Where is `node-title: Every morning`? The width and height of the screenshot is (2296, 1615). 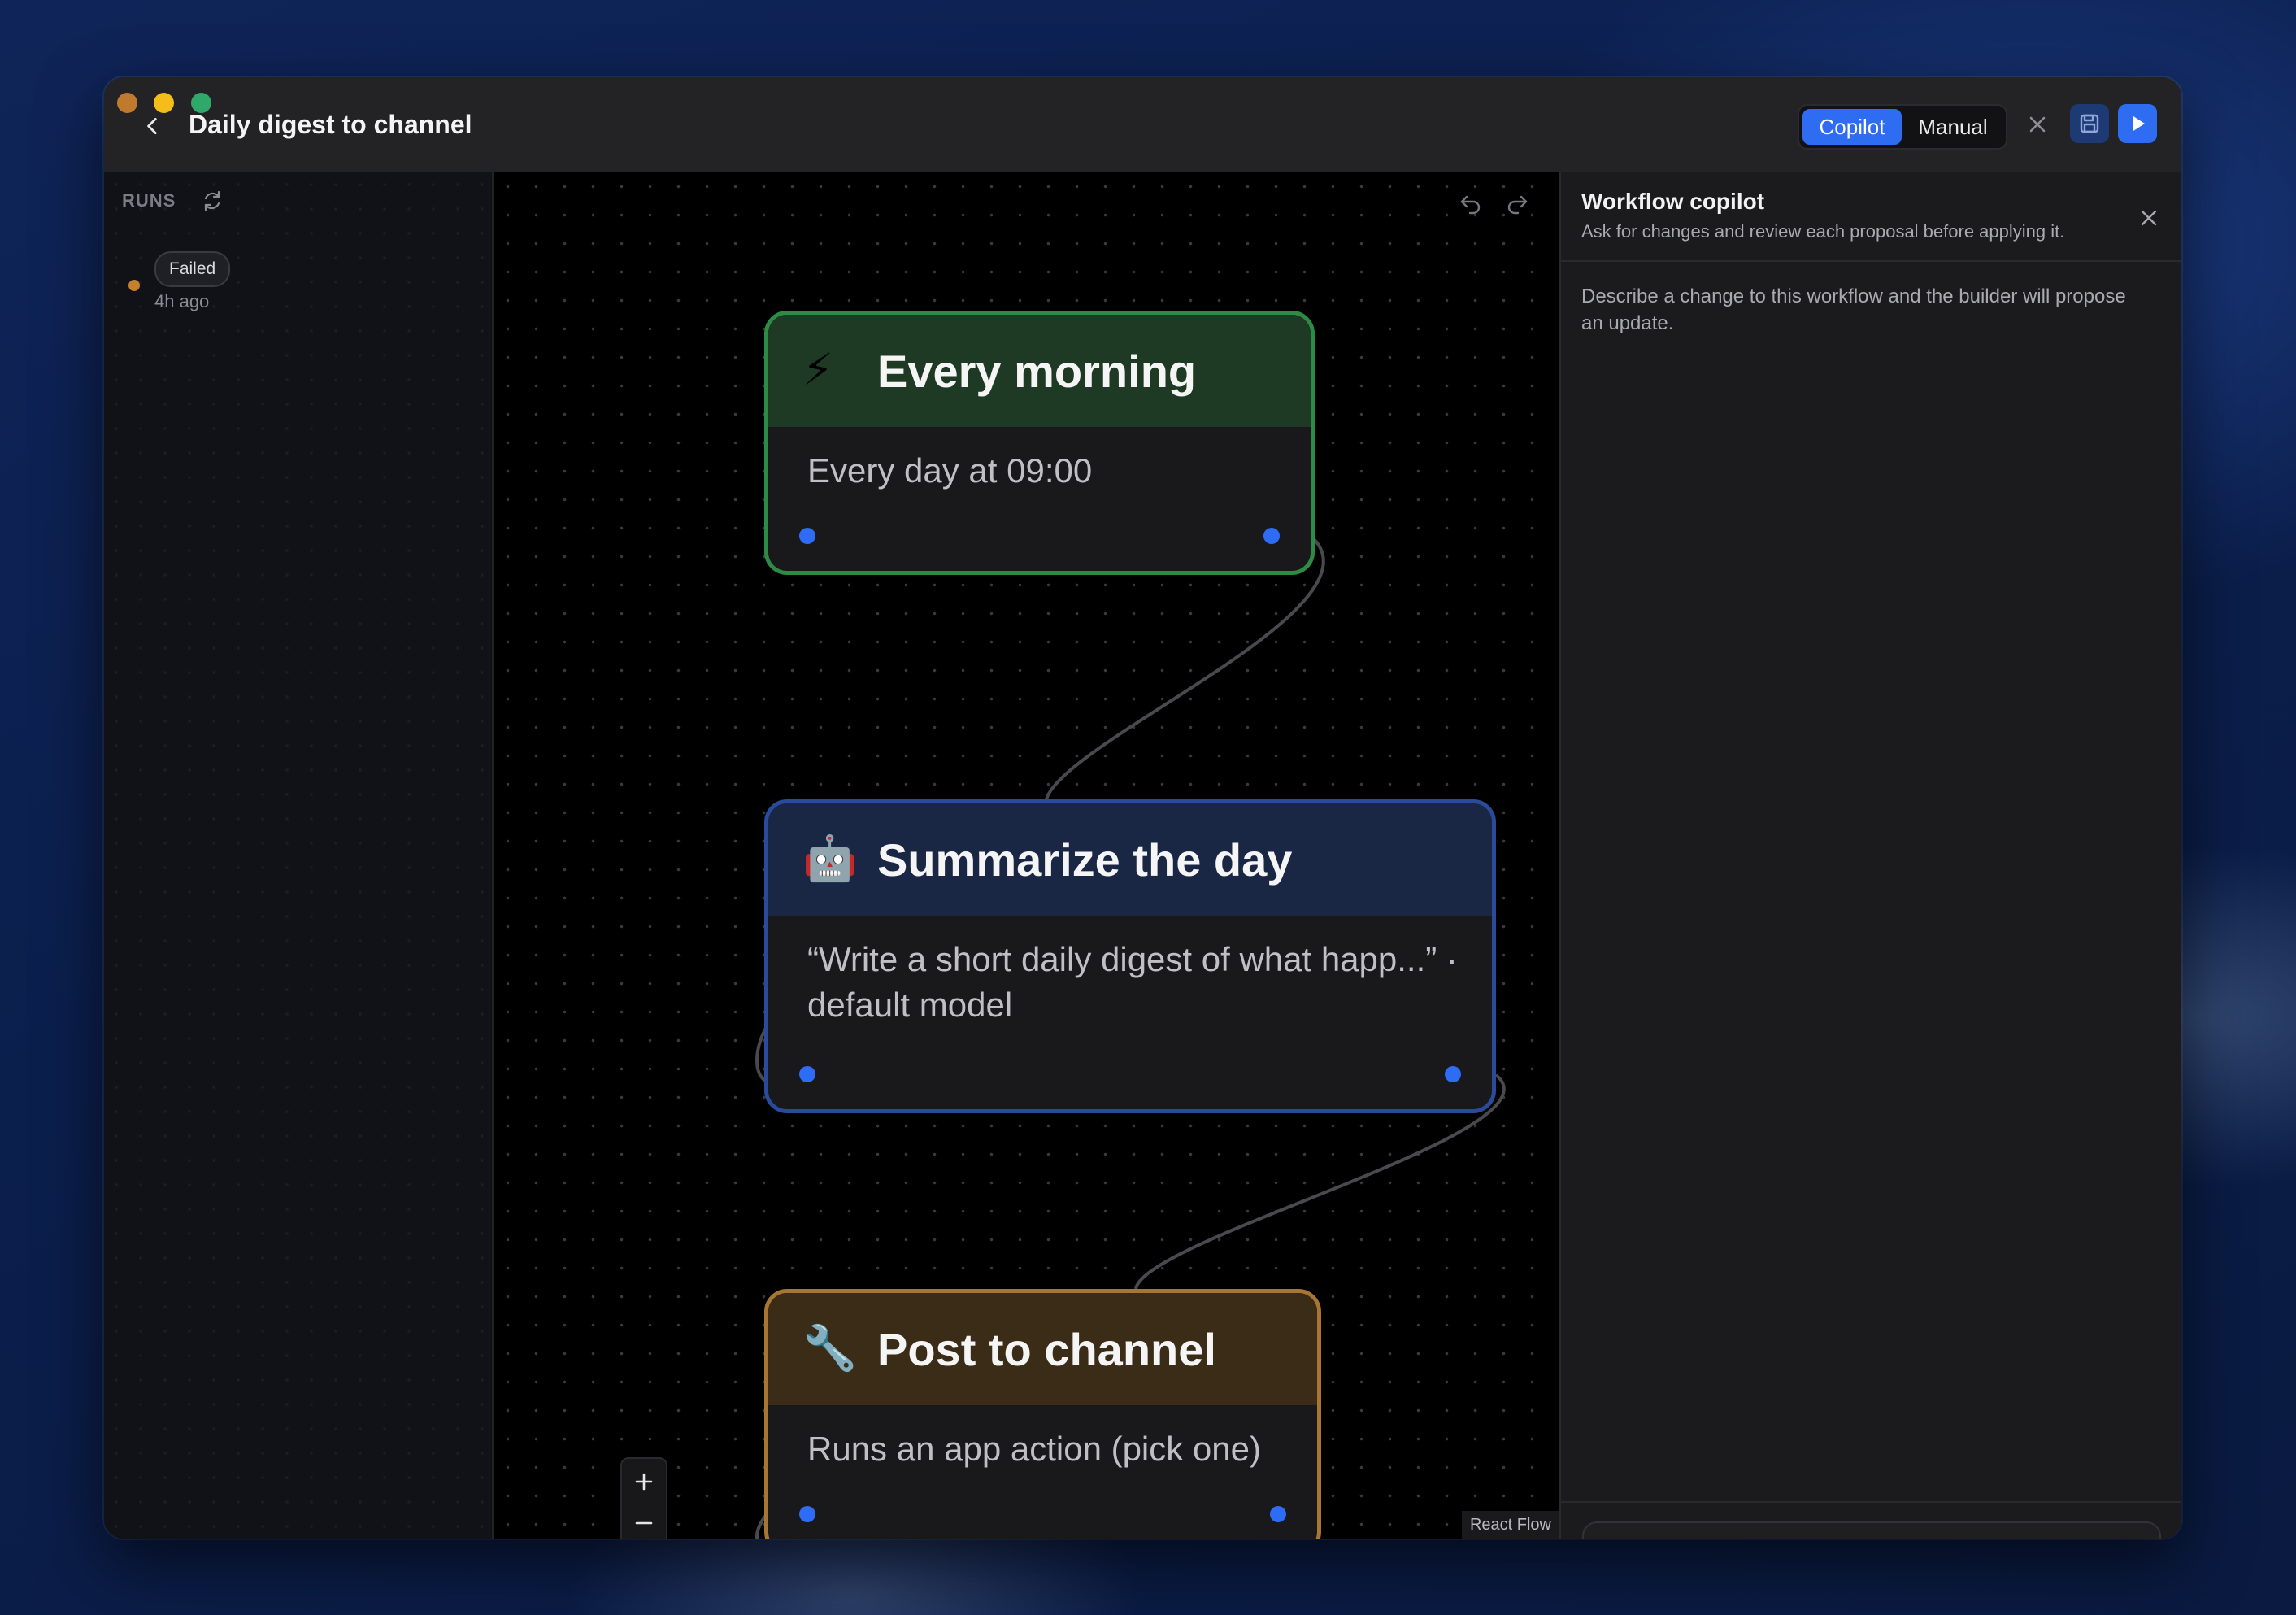
node-title: Every morning is located at coordinates (1037, 371).